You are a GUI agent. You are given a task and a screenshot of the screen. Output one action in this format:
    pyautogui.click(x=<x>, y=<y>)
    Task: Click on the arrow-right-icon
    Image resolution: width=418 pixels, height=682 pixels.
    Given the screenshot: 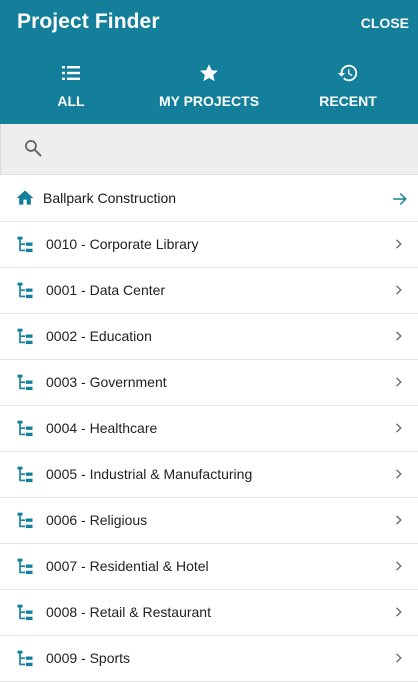 What is the action you would take?
    pyautogui.click(x=400, y=201)
    